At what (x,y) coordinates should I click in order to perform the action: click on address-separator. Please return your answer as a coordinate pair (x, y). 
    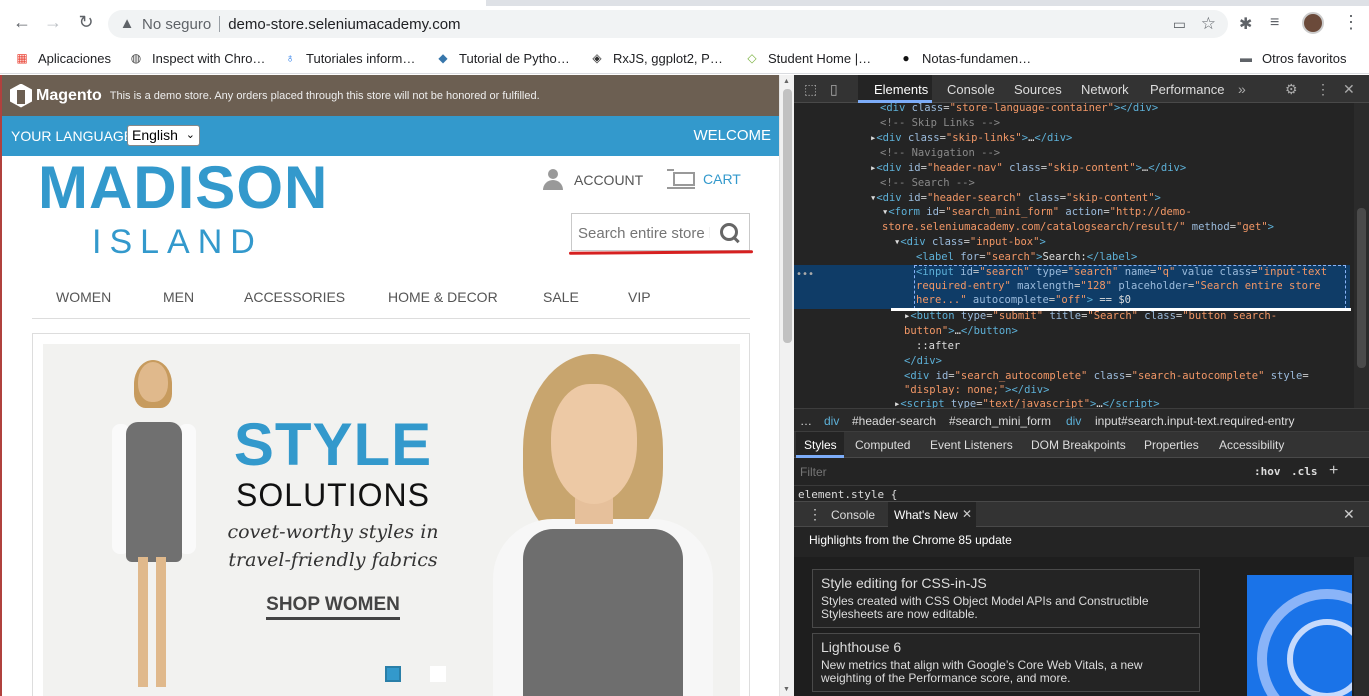
    Looking at the image, I should click on (220, 24).